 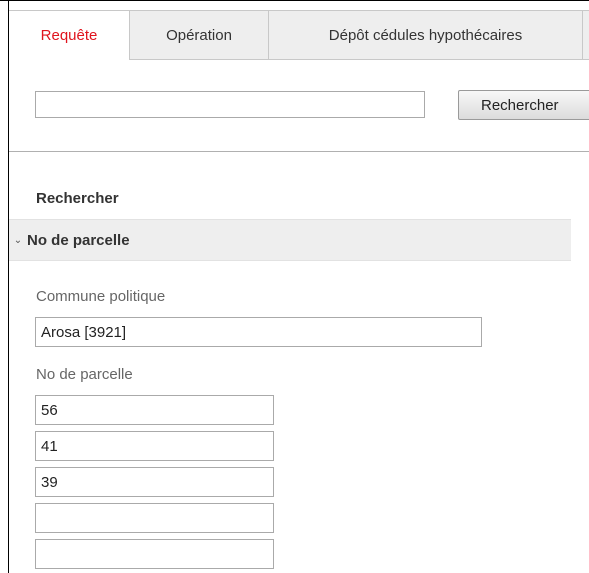 I want to click on tab-operation-label: Opération, so click(x=199, y=35).